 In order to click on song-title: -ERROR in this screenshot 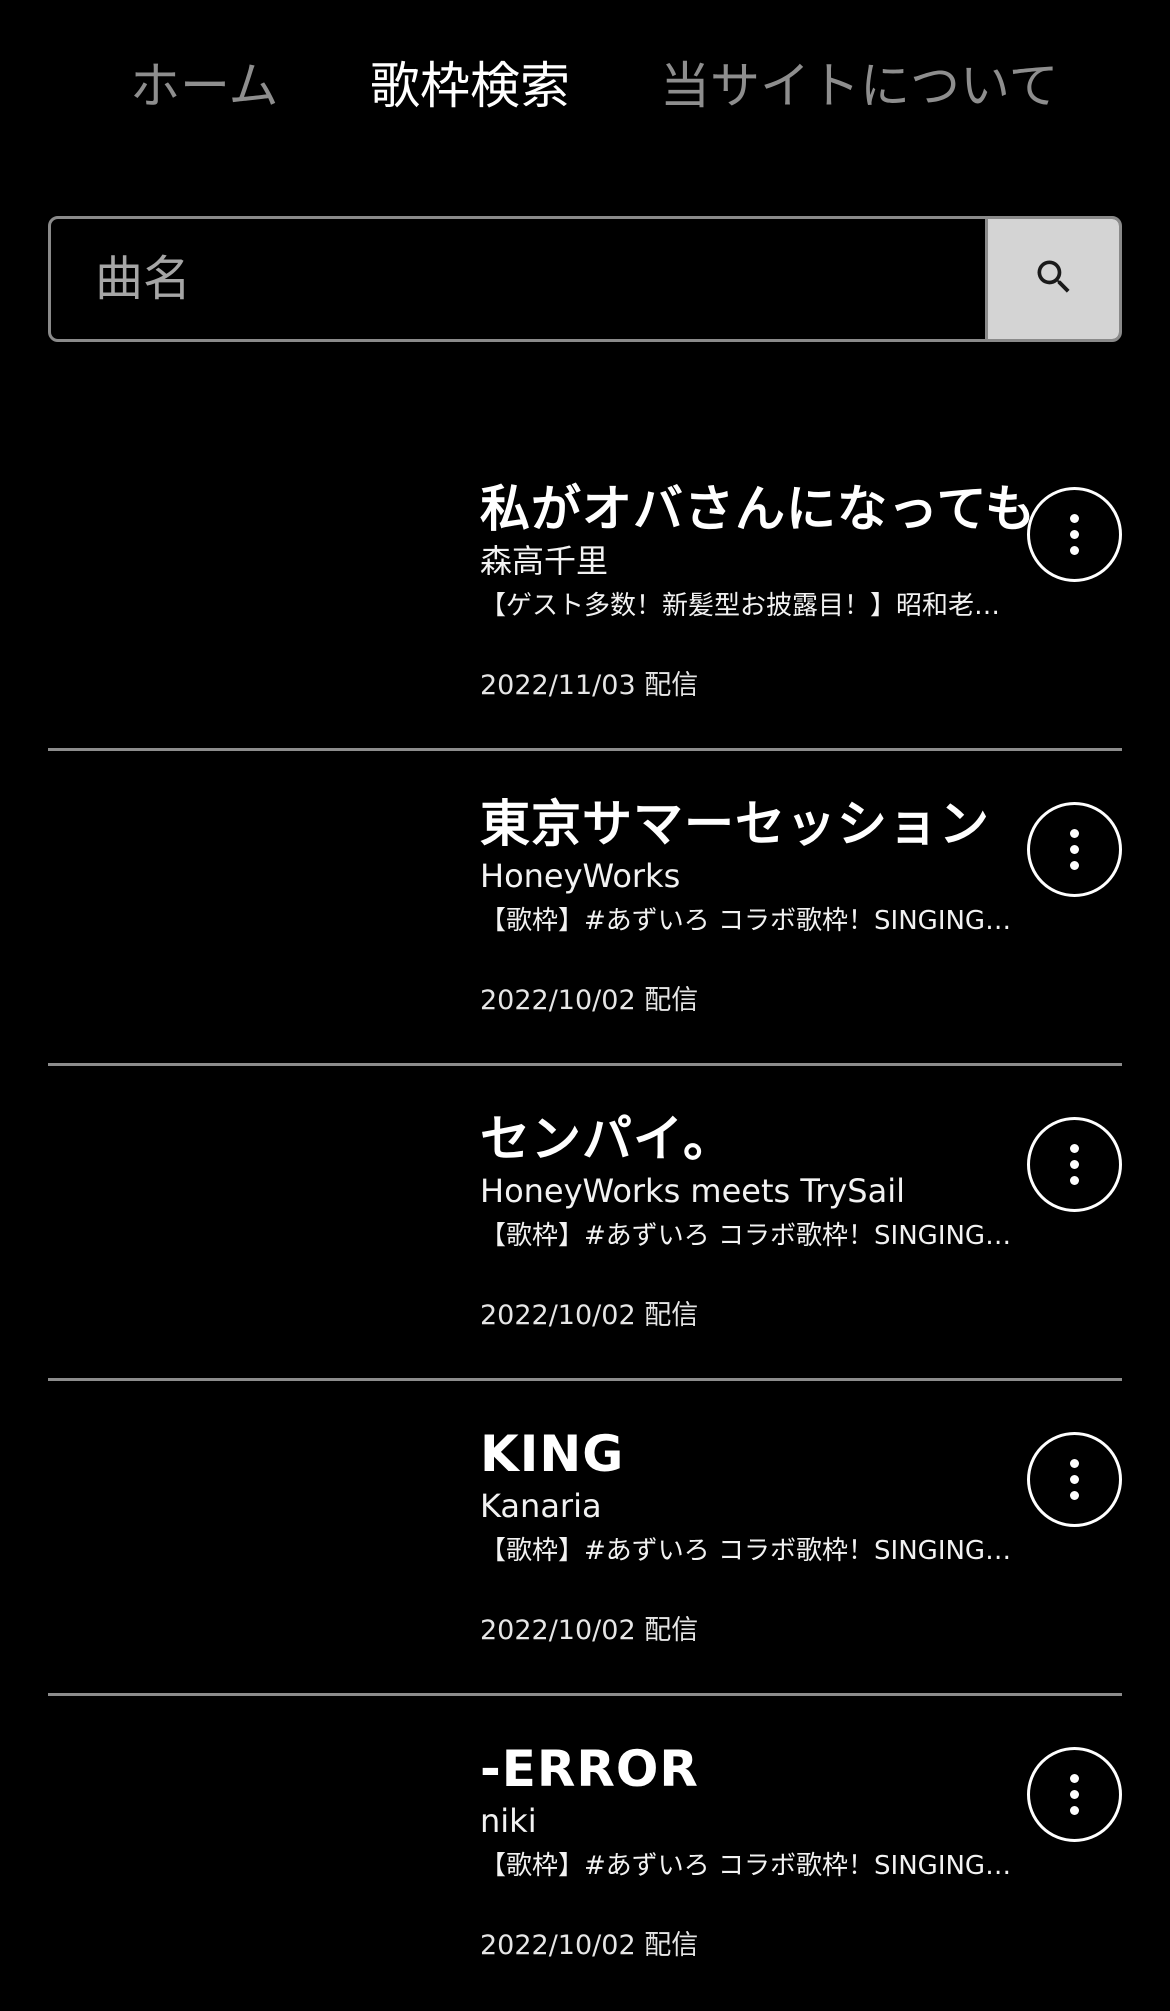, I will do `click(589, 1769)`.